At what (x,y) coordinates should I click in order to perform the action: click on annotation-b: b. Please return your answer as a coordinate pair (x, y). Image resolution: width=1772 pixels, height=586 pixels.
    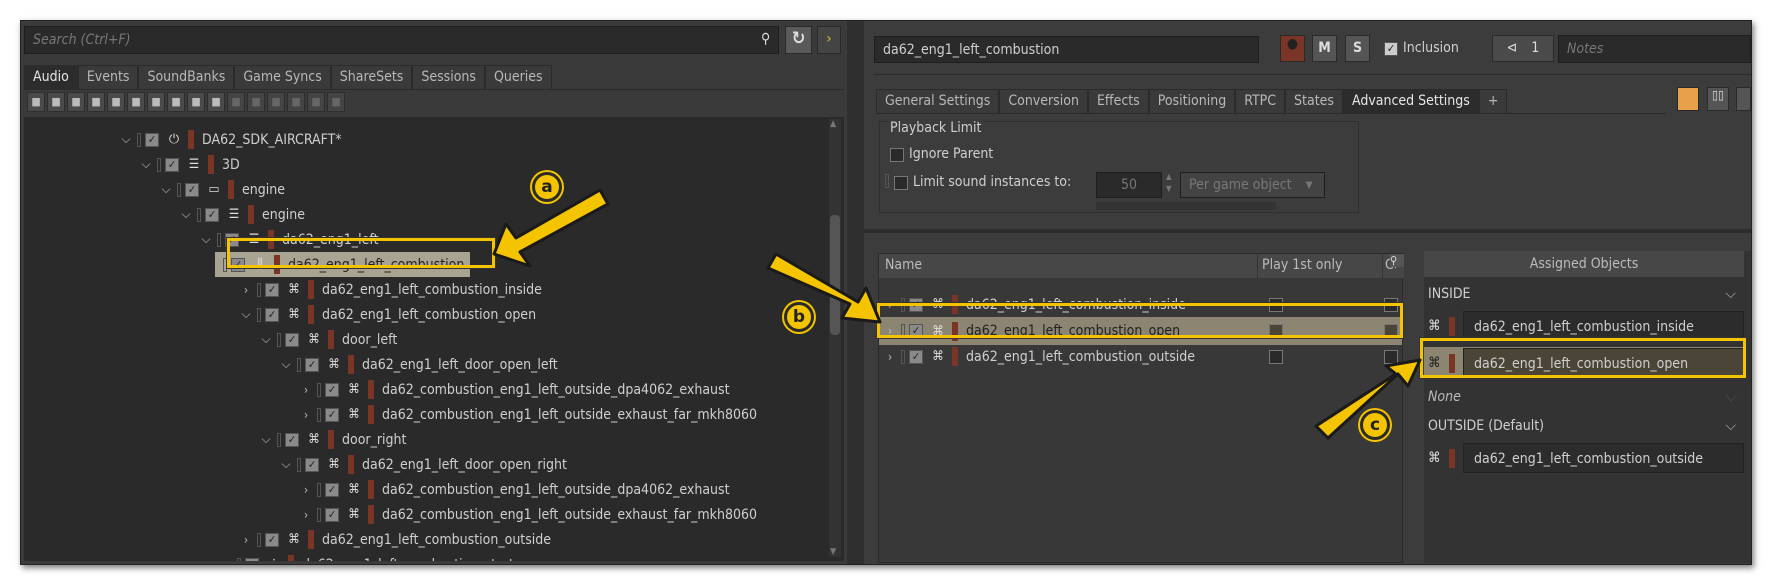
    Looking at the image, I should click on (799, 317).